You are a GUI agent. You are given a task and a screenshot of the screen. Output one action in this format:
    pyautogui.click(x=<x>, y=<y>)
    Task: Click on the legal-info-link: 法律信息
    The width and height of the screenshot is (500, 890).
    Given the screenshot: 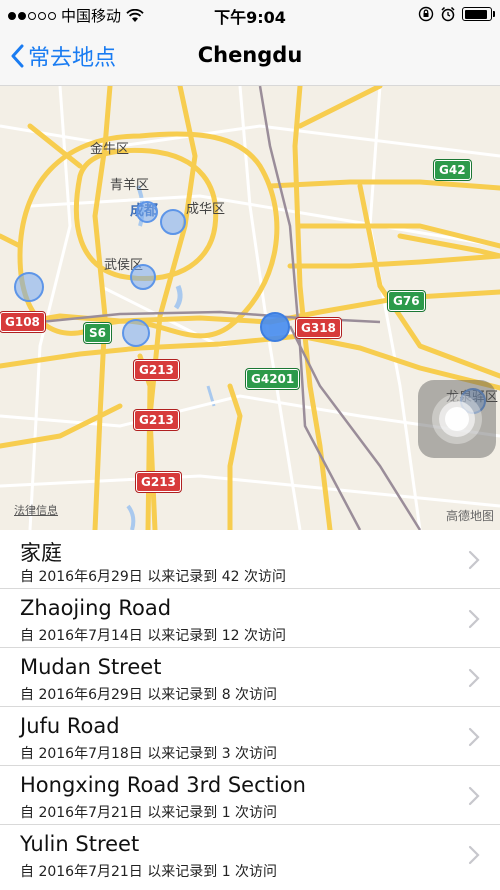 What is the action you would take?
    pyautogui.click(x=36, y=510)
    